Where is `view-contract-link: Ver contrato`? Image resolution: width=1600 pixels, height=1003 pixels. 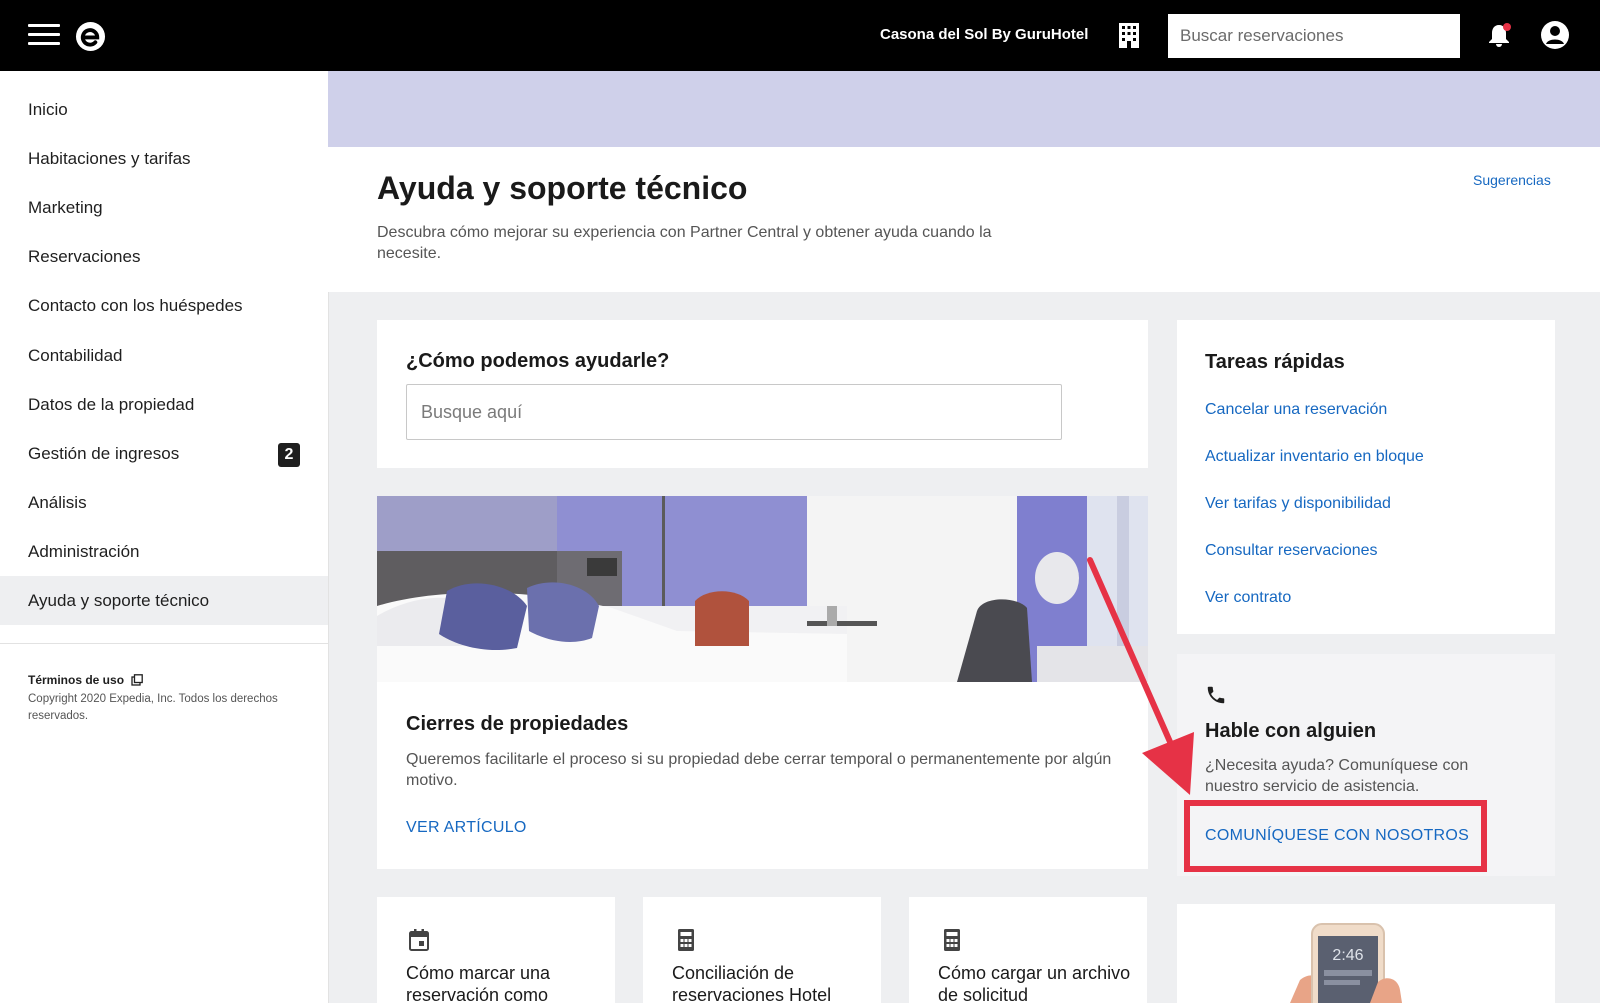 view-contract-link: Ver contrato is located at coordinates (1248, 598).